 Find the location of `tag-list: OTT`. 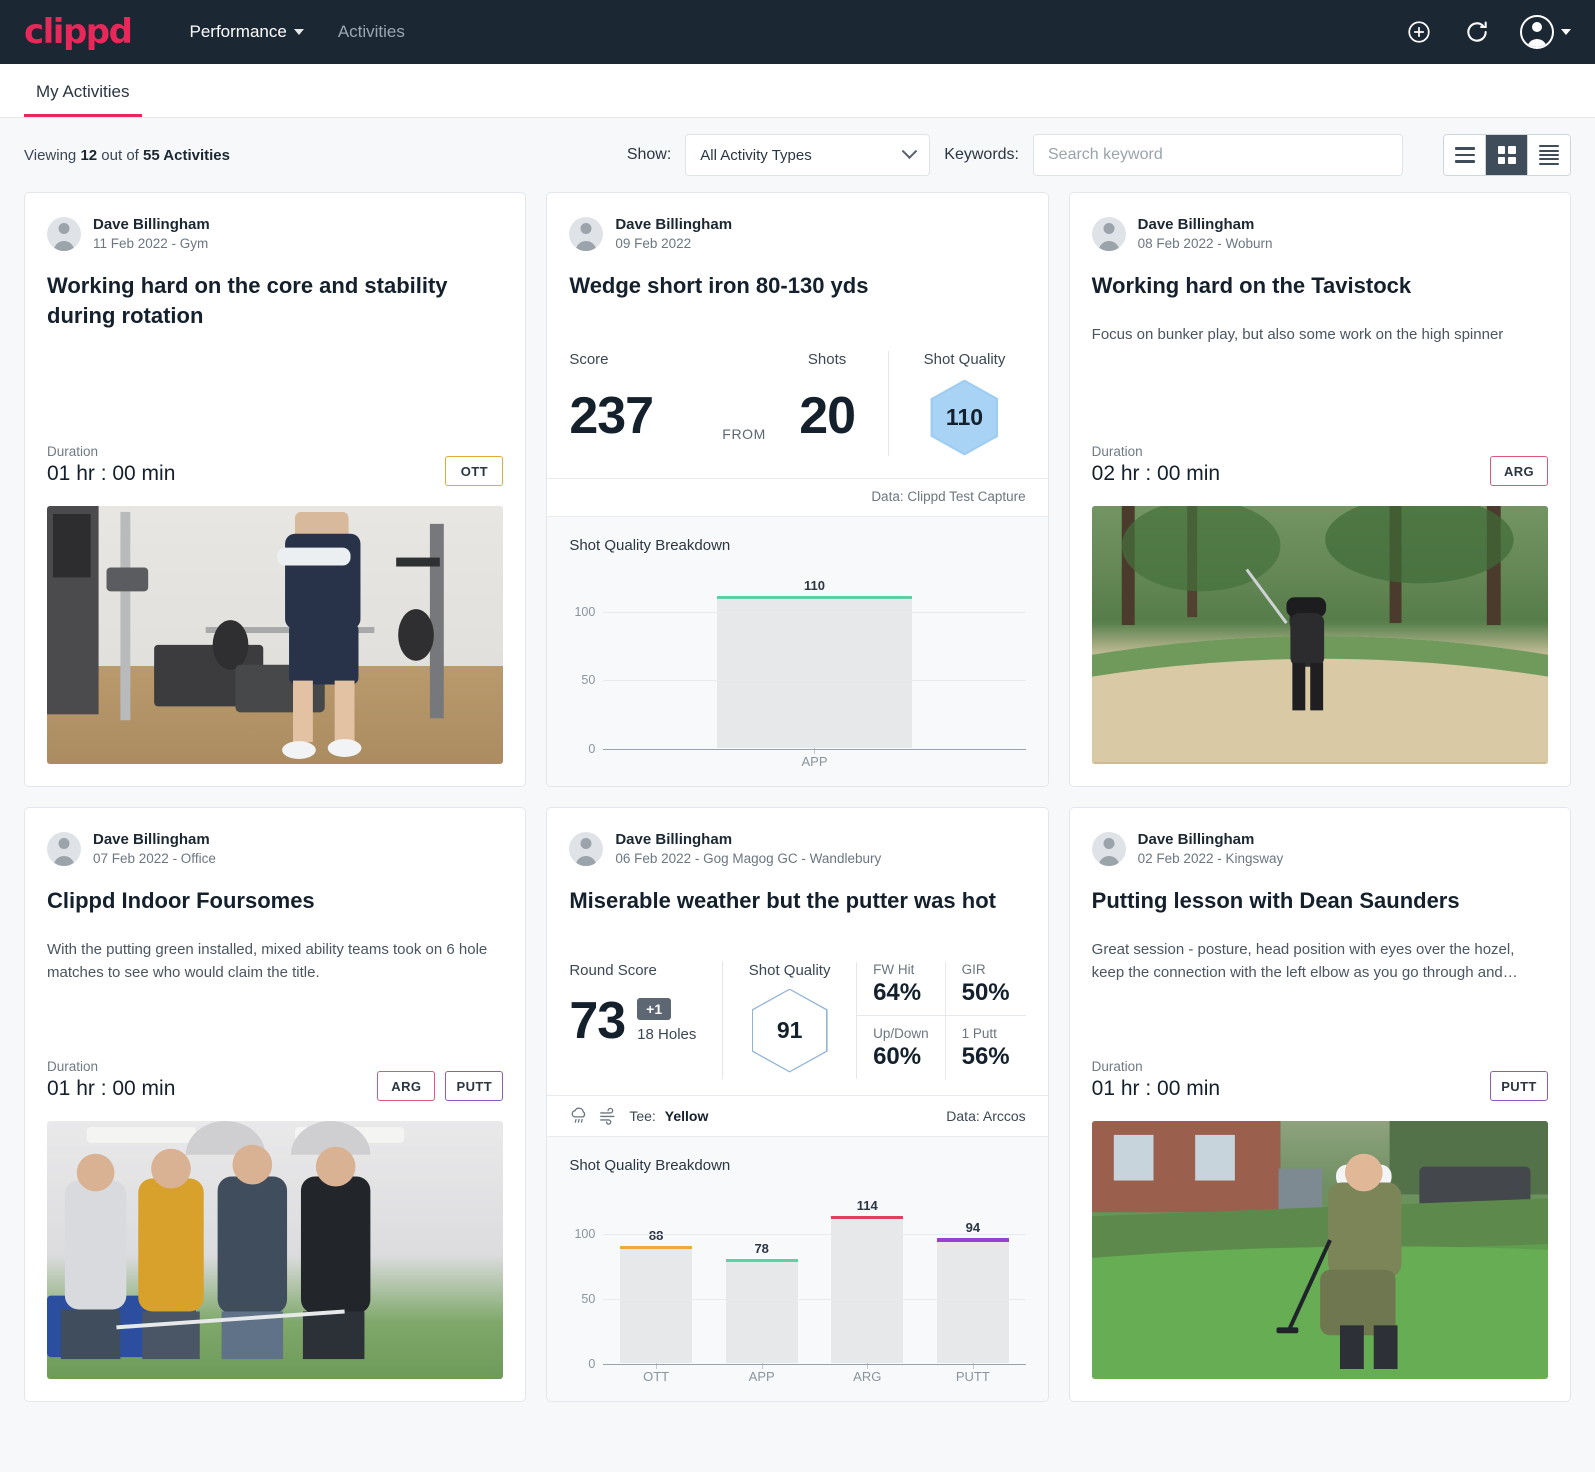

tag-list: OTT is located at coordinates (474, 471).